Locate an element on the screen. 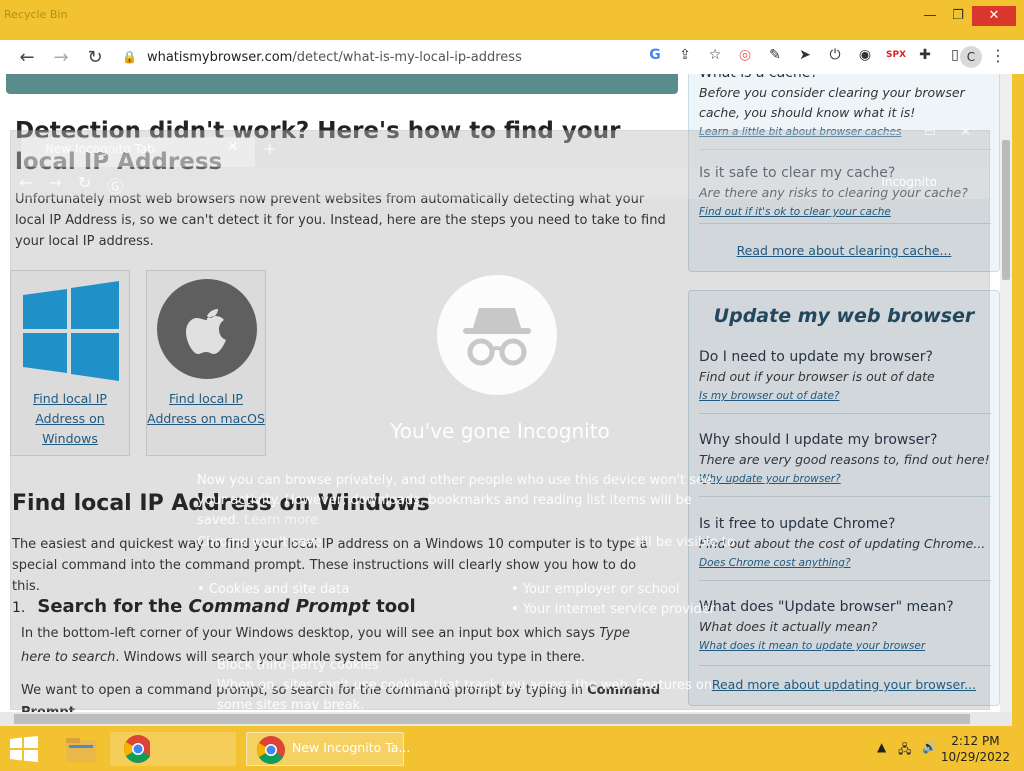 The width and height of the screenshot is (1024, 771). reload-icon: ↻ is located at coordinates (95, 57).